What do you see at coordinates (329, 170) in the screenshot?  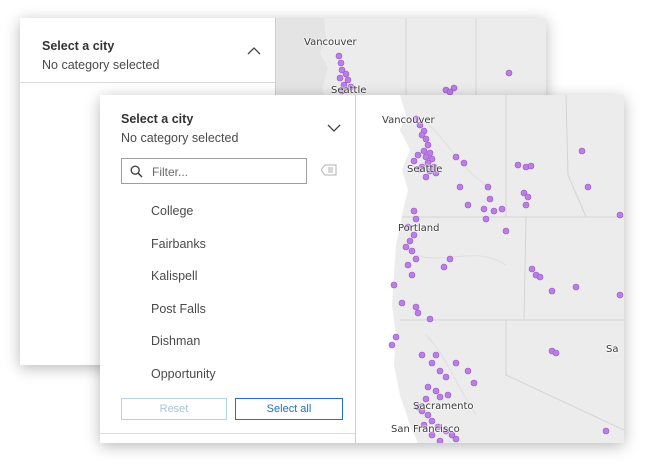 I see `clear-filter-icon` at bounding box center [329, 170].